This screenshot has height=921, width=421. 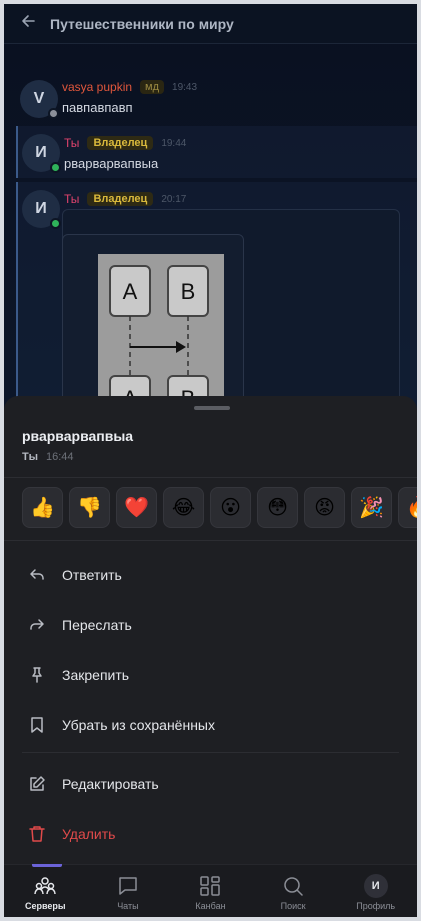 I want to click on reaction-bar: 👍 👎 ❤️ 😂 😮 😳 😡 🎉 🔥, so click(x=219, y=507).